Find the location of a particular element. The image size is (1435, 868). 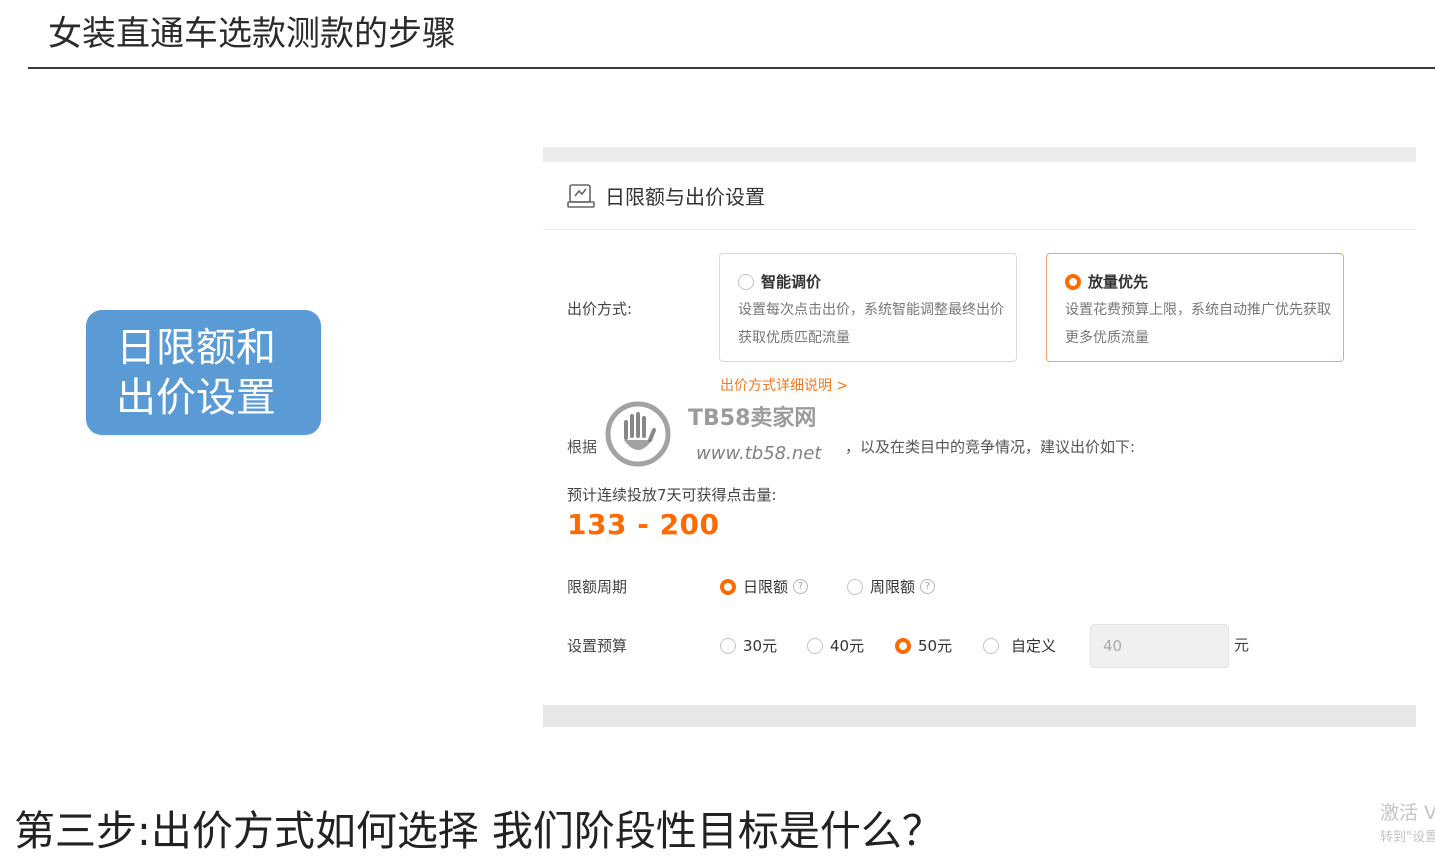

budget-option-30: 30元 is located at coordinates (748, 645).